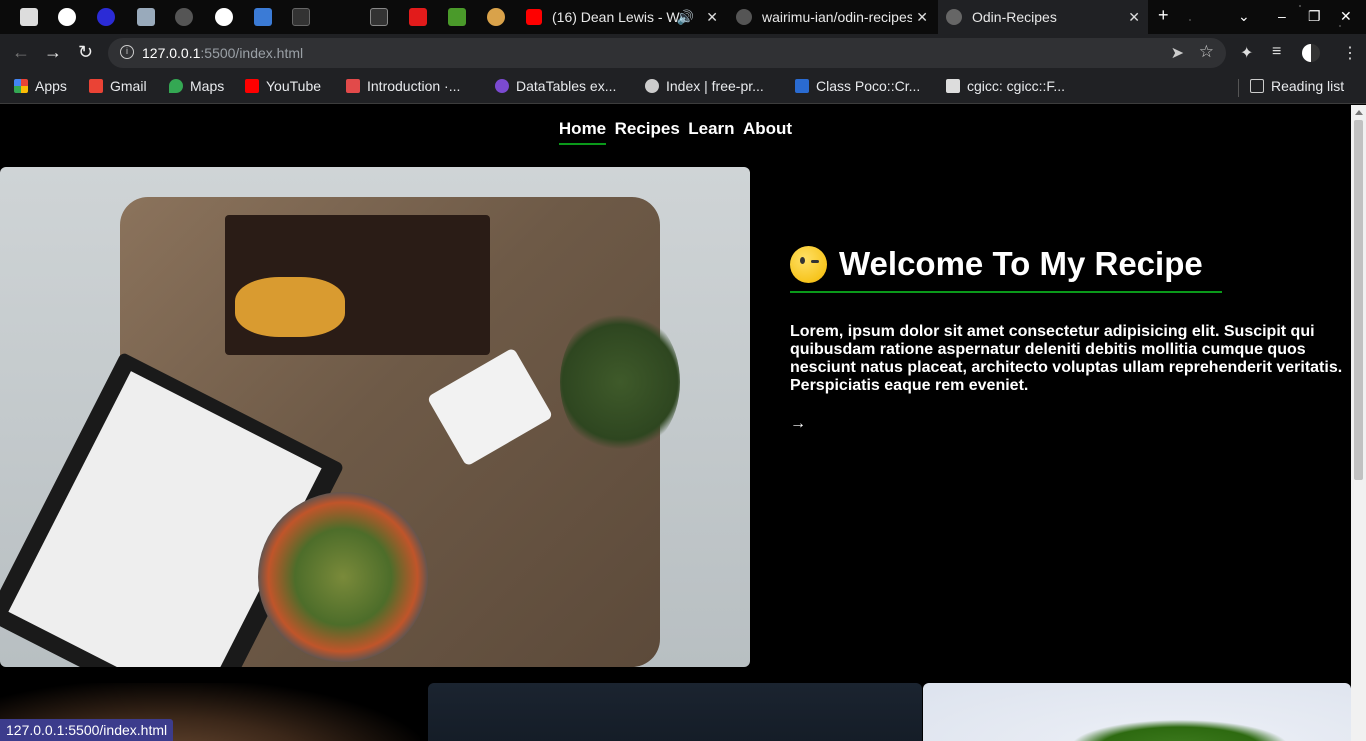 The image size is (1366, 741). Describe the element at coordinates (343, 577) in the screenshot. I see `salad-bowl` at that location.